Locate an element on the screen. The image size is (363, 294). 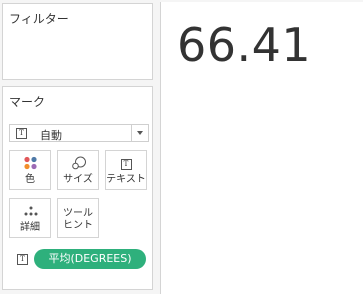
color-button: 色 is located at coordinates (30, 170).